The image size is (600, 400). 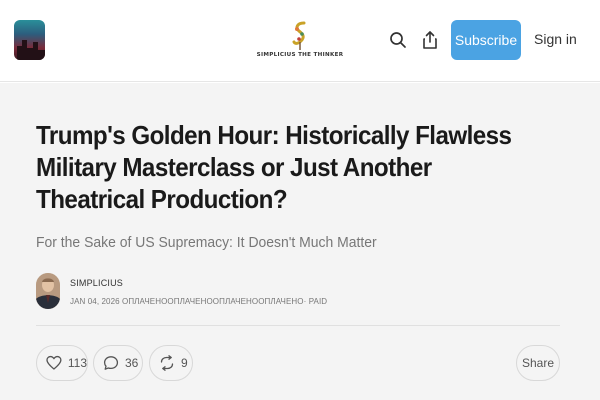 I want to click on subscribe-button: Subscribe, so click(x=486, y=40).